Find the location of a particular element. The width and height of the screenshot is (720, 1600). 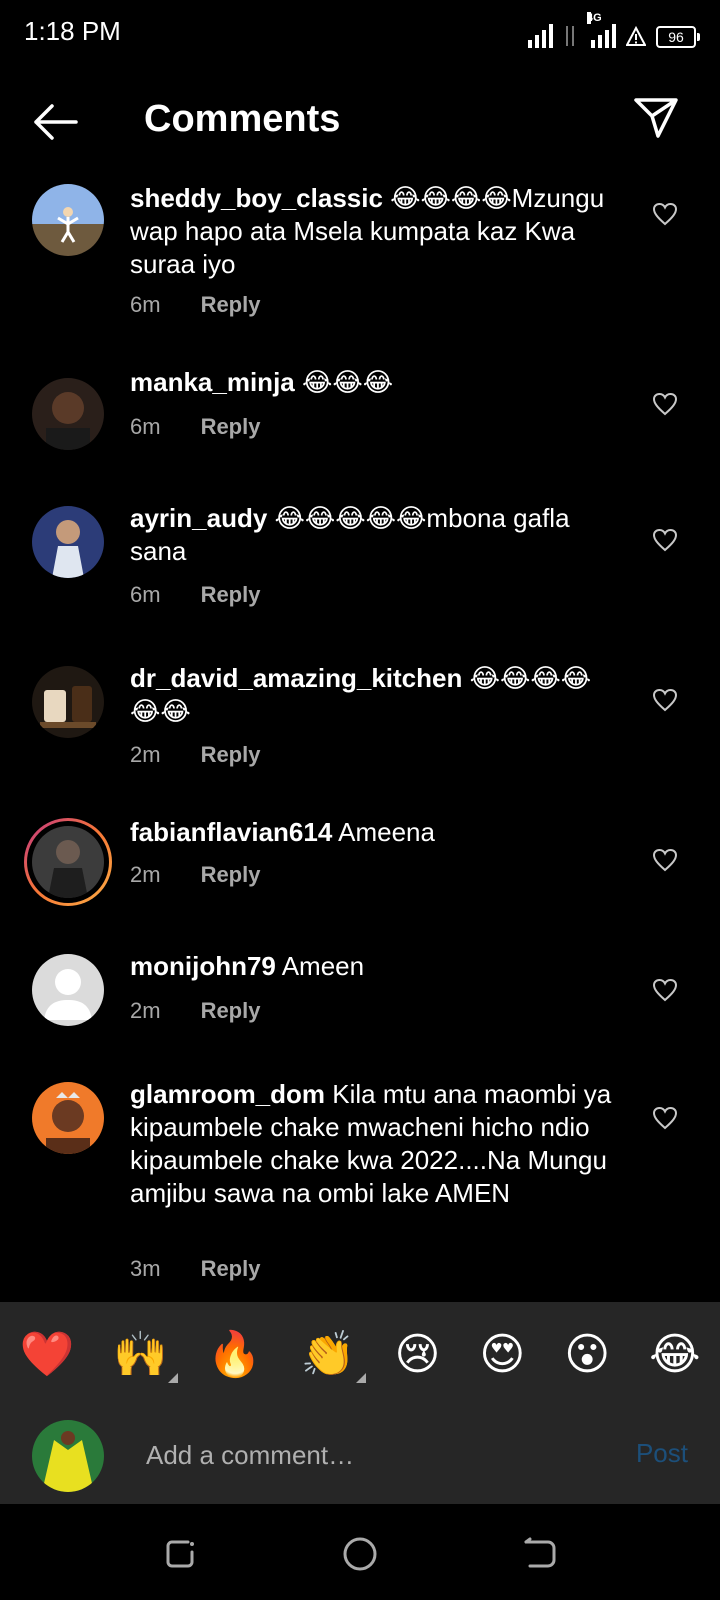

back-arrow-icon is located at coordinates (55, 122).